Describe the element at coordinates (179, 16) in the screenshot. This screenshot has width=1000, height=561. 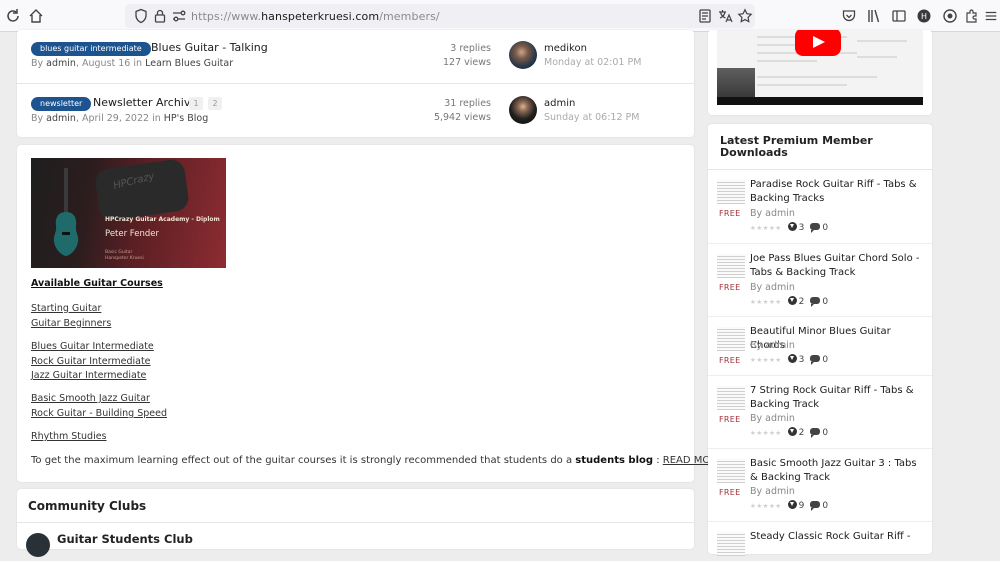
I see `permissions-icon` at that location.